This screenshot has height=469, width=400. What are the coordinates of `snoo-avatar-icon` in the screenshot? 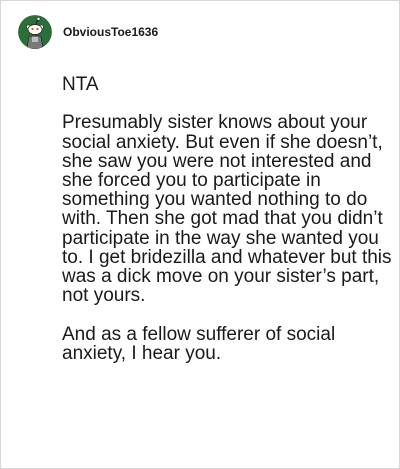 It's located at (35, 32).